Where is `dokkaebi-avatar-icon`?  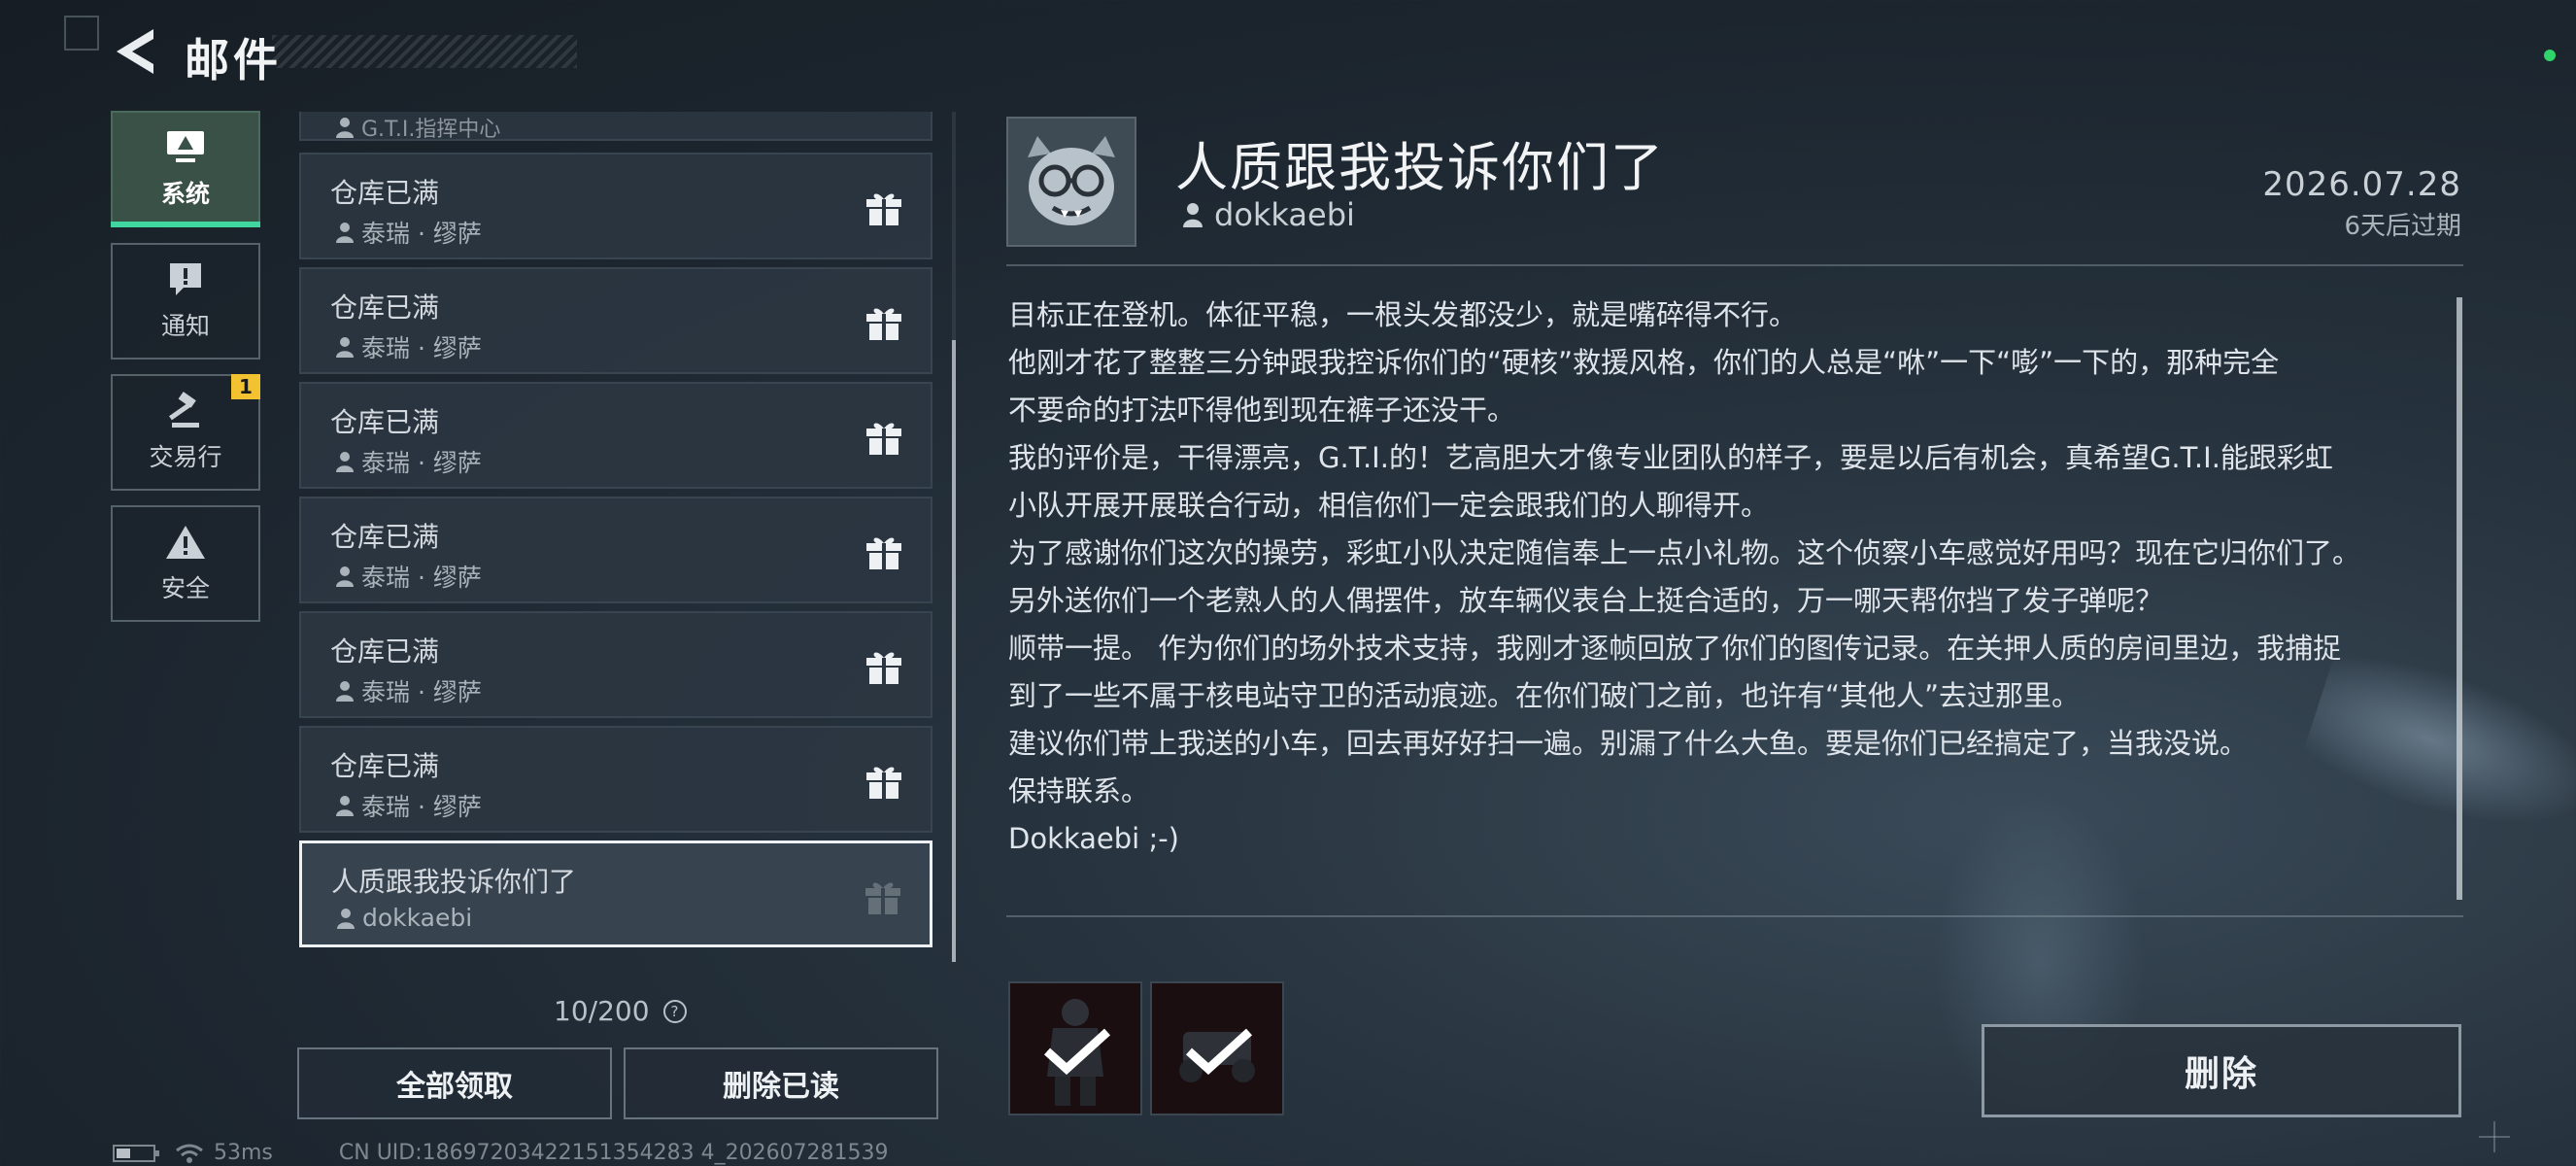
dokkaebi-avatar-icon is located at coordinates (1071, 182).